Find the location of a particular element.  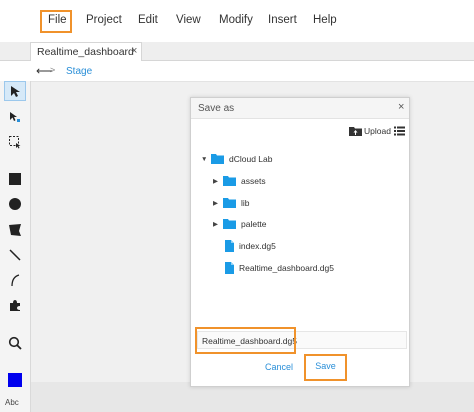

tab-realtime-dashboard: Realtime_dashboard × is located at coordinates (86, 51).